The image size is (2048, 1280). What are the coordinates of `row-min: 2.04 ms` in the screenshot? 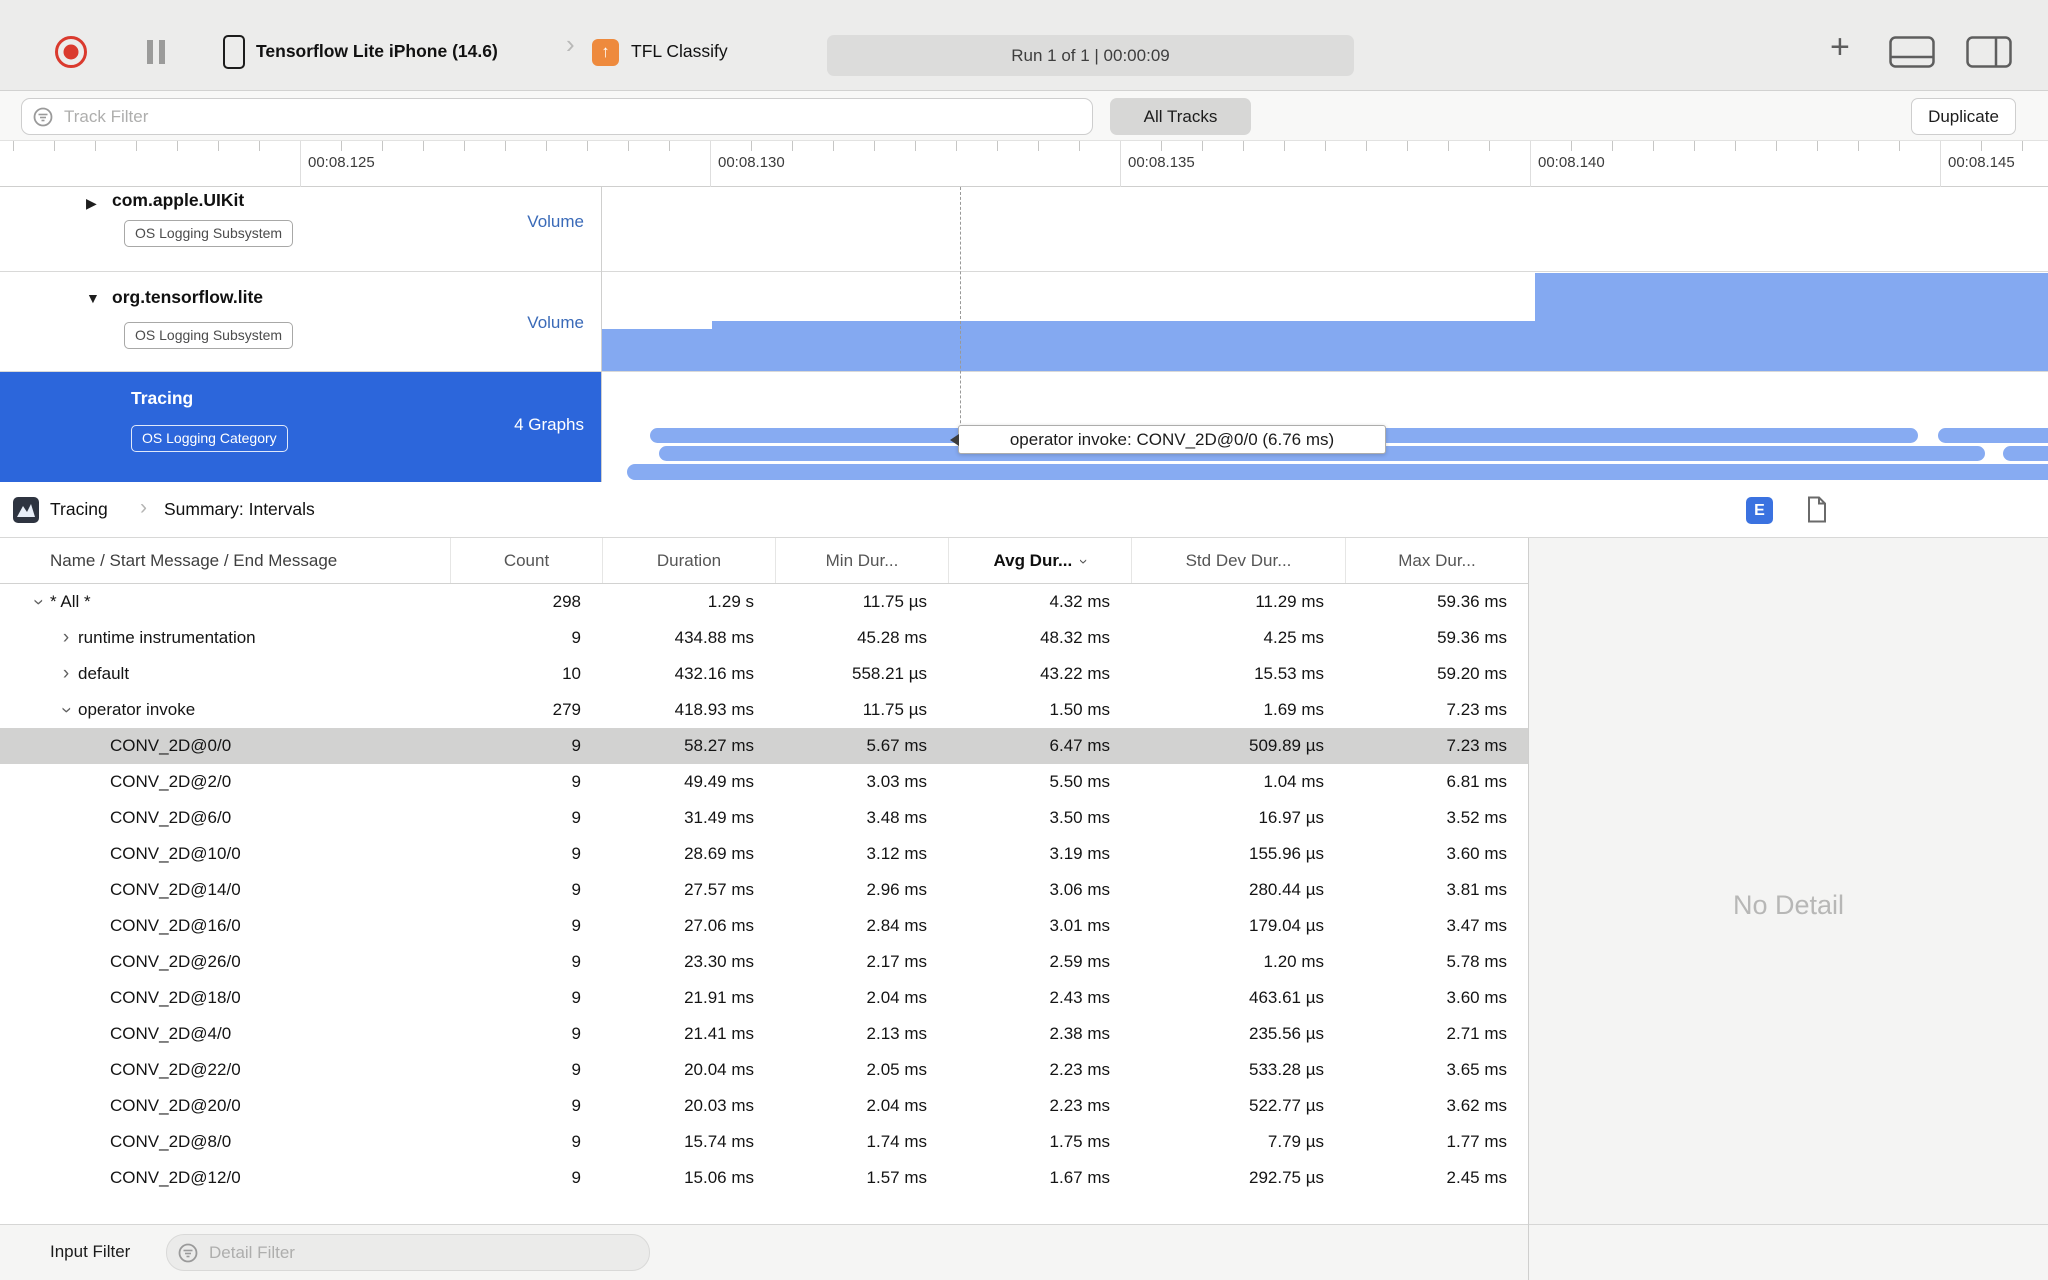 It's located at (896, 997).